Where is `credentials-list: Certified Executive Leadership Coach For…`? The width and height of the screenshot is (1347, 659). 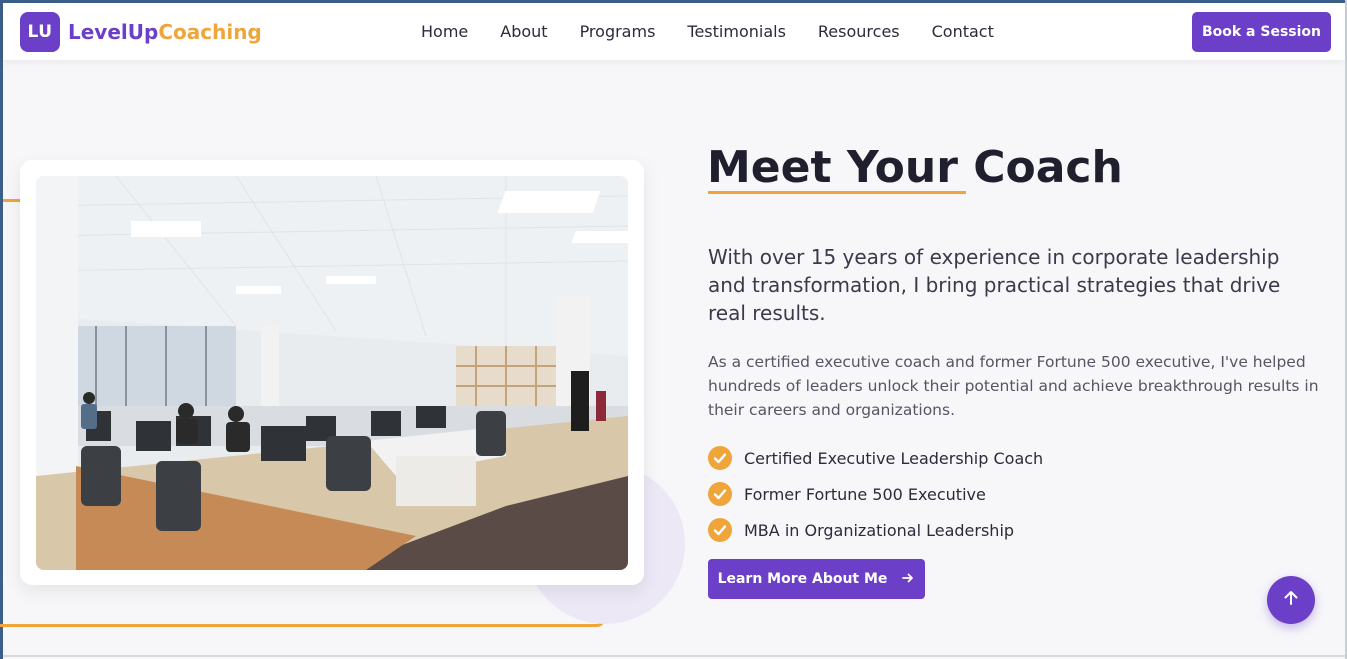
credentials-list: Certified Executive Leadership Coach For… is located at coordinates (875, 500).